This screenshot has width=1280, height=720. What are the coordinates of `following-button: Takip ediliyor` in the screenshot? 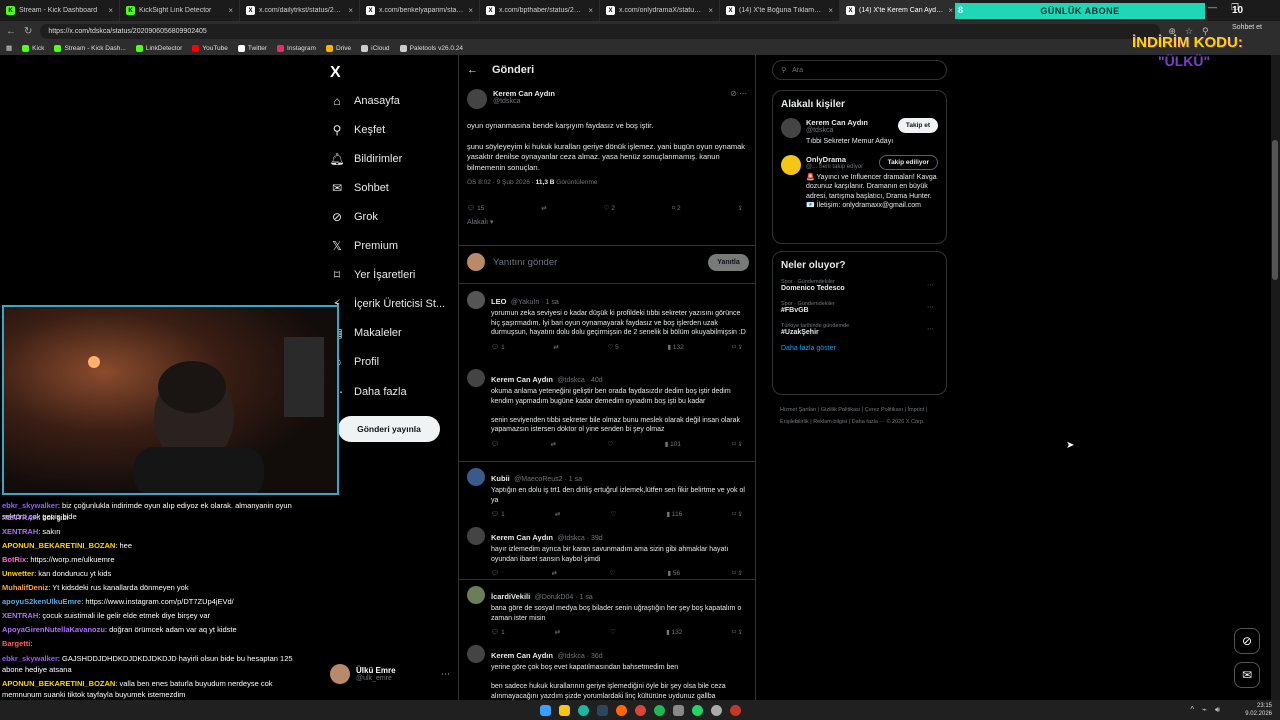 It's located at (908, 162).